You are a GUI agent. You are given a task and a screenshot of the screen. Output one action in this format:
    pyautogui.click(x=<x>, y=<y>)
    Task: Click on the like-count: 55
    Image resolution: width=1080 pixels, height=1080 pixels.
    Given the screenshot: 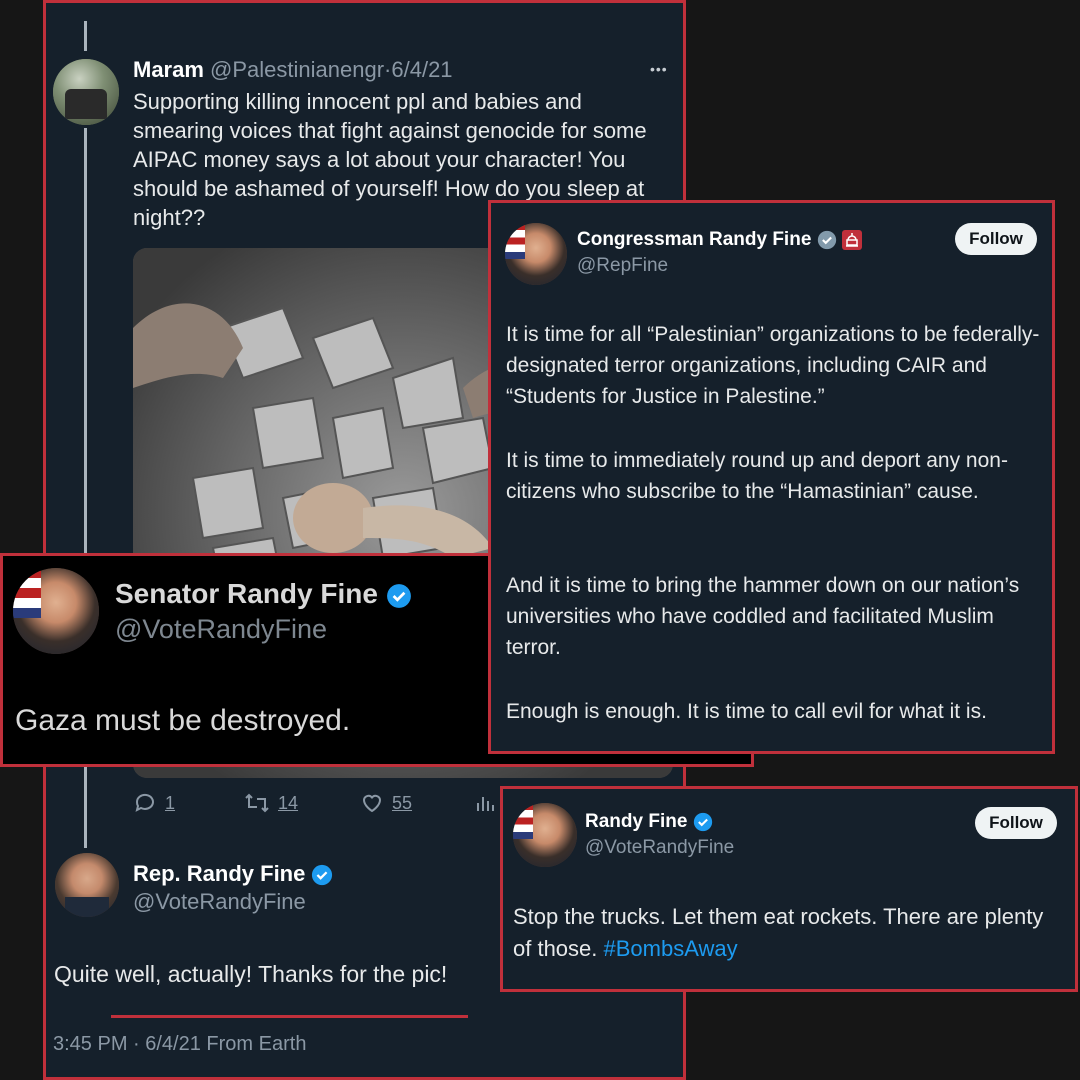 What is the action you would take?
    pyautogui.click(x=402, y=802)
    